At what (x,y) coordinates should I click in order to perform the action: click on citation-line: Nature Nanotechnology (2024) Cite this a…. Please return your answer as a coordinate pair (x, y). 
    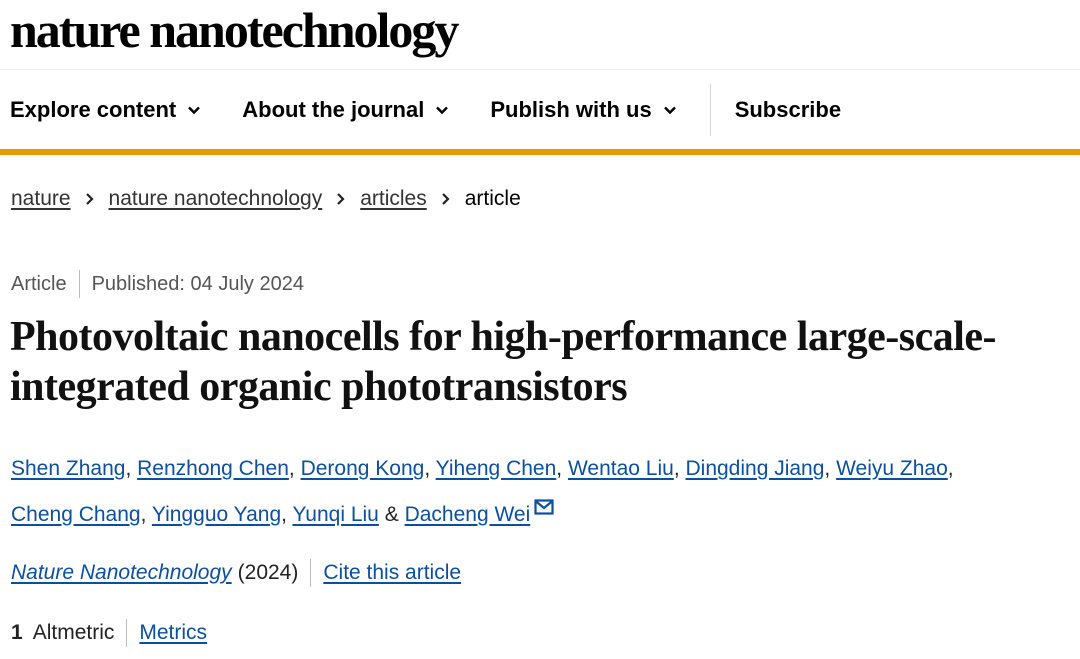
    Looking at the image, I should click on (236, 573).